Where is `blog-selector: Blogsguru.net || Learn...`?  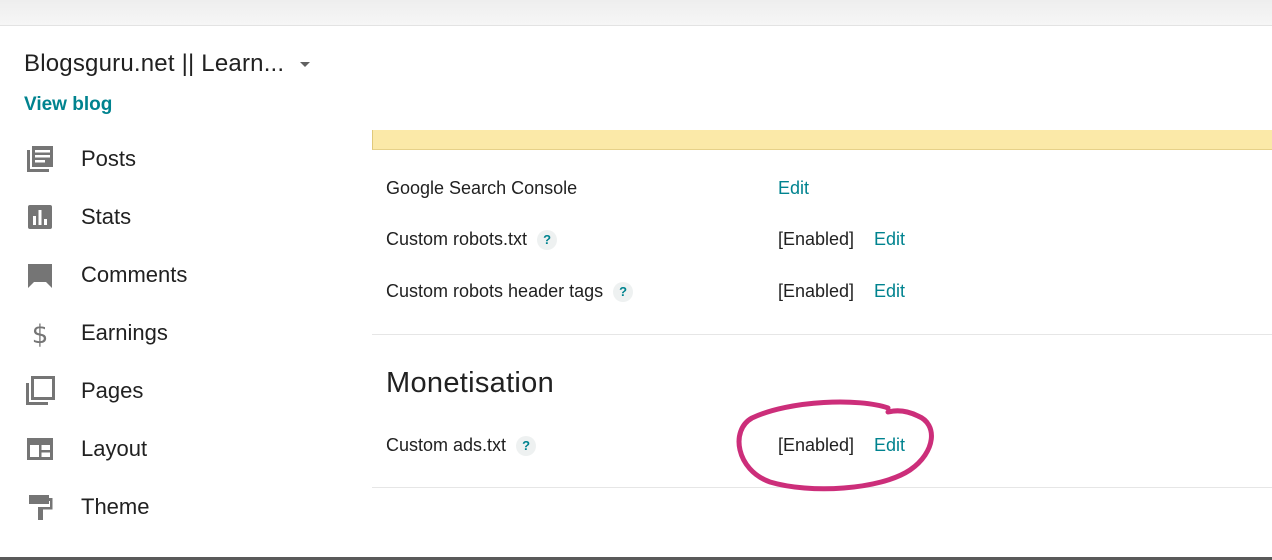 blog-selector: Blogsguru.net || Learn... is located at coordinates (167, 64).